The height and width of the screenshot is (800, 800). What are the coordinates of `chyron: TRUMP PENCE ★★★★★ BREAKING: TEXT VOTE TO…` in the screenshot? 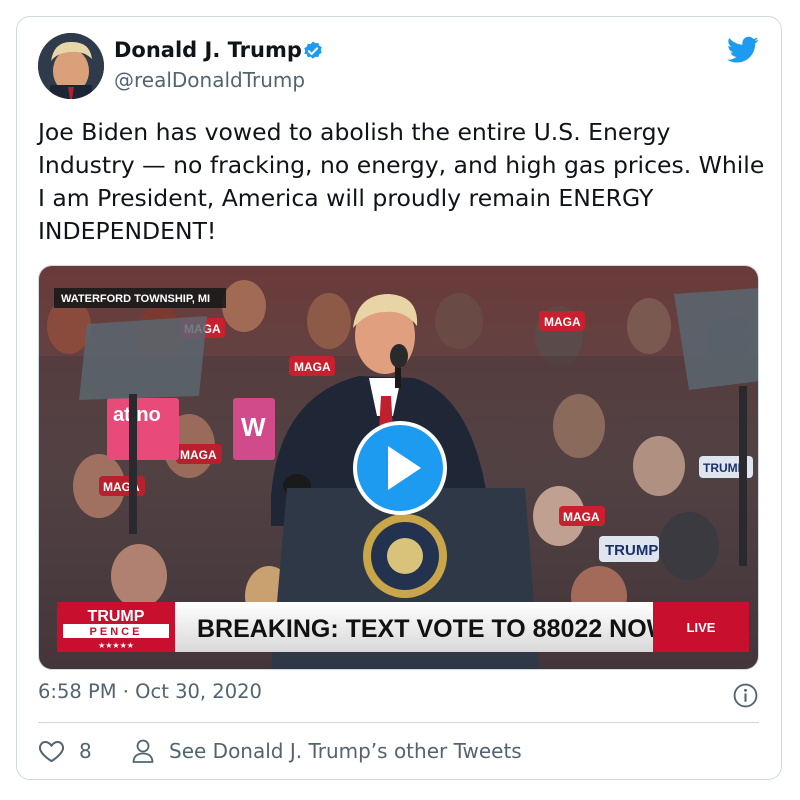 It's located at (403, 627).